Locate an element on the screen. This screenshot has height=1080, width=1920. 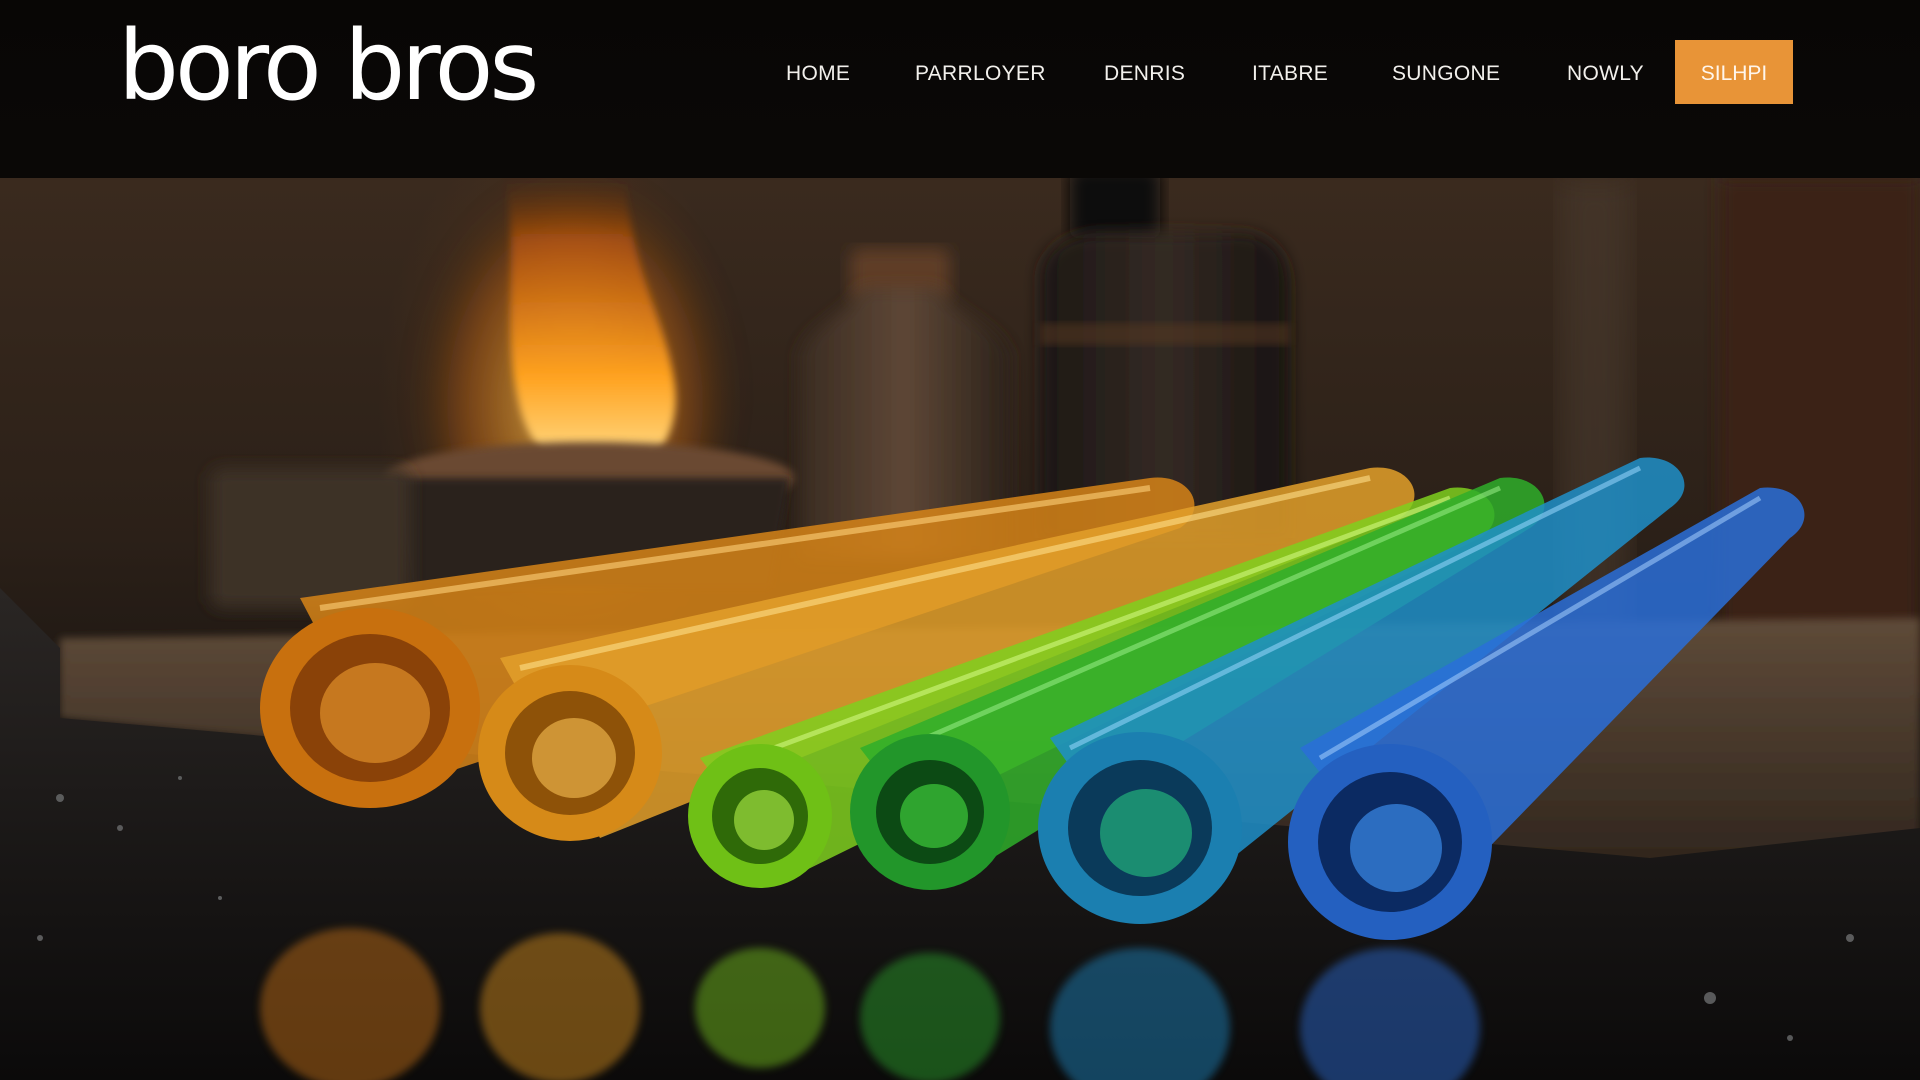
nav-item-parrloyer: PARRLOYER is located at coordinates (980, 72).